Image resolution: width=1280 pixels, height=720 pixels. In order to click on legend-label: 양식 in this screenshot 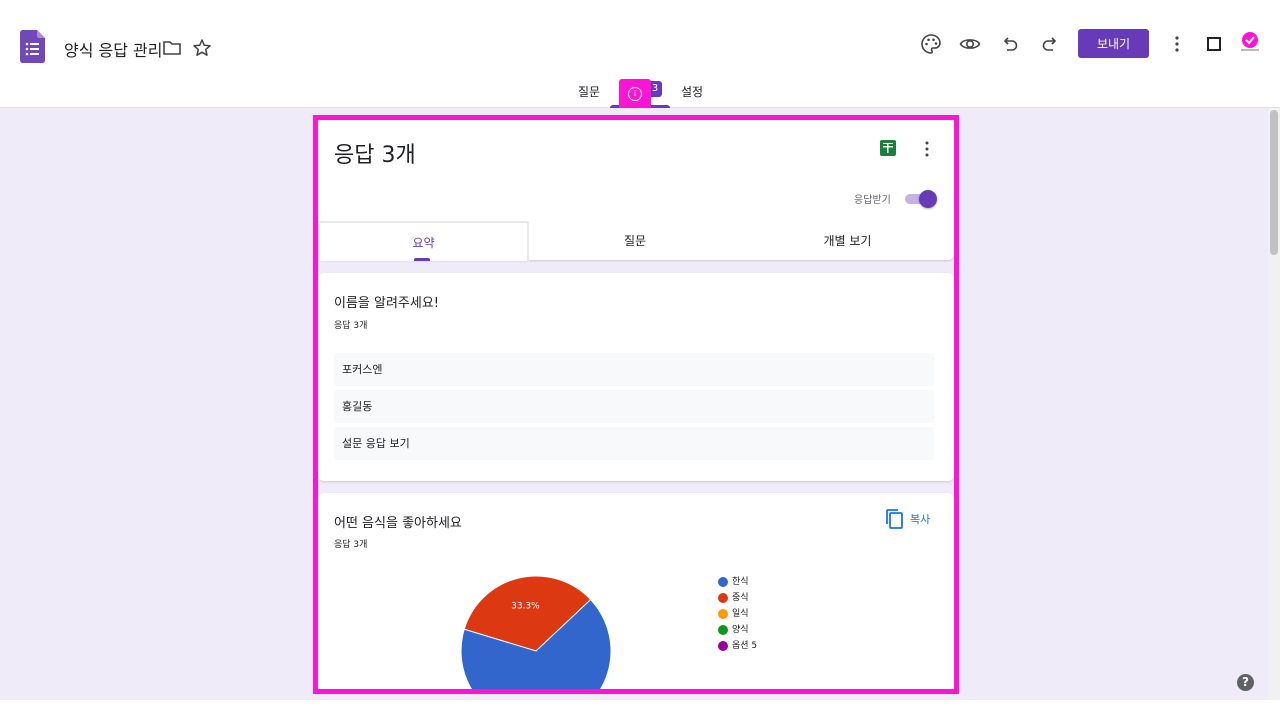, I will do `click(740, 630)`.